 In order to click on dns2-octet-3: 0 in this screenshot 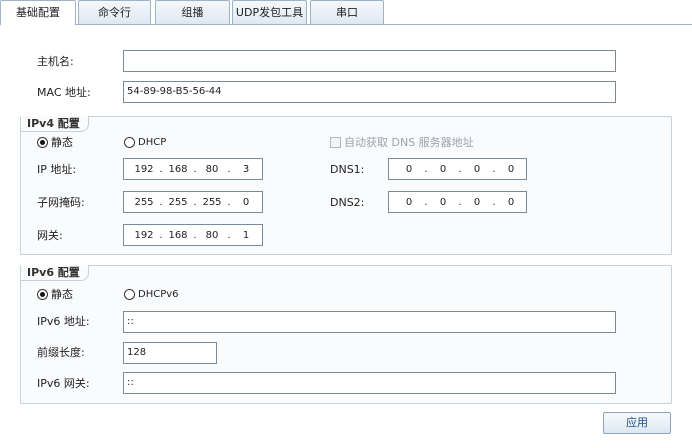, I will do `click(477, 202)`.